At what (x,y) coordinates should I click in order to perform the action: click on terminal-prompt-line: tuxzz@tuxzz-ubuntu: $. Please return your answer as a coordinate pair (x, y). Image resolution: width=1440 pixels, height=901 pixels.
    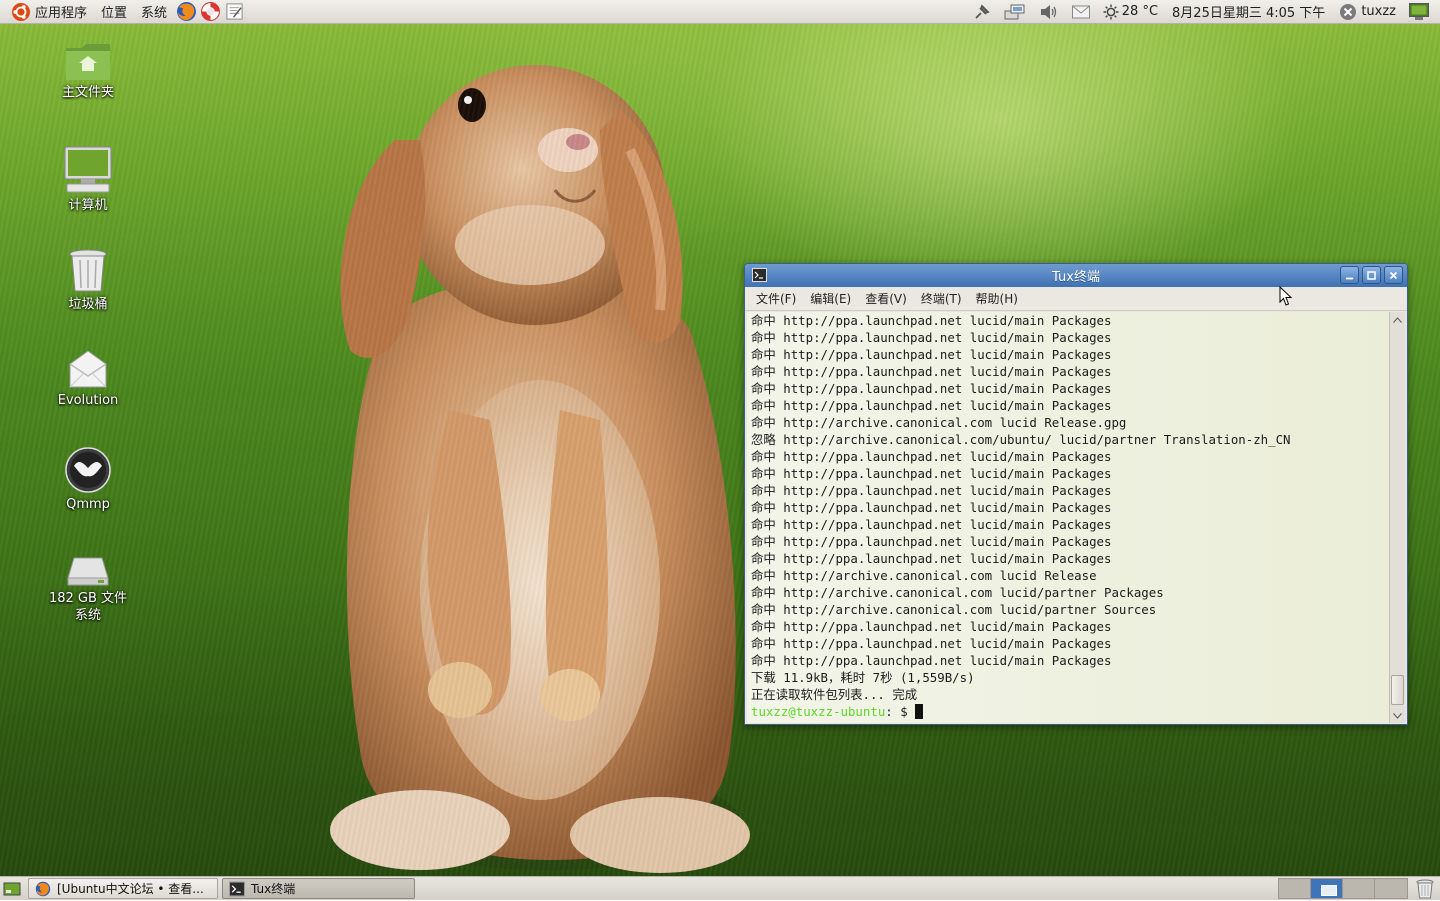
    Looking at the image, I should click on (1068, 711).